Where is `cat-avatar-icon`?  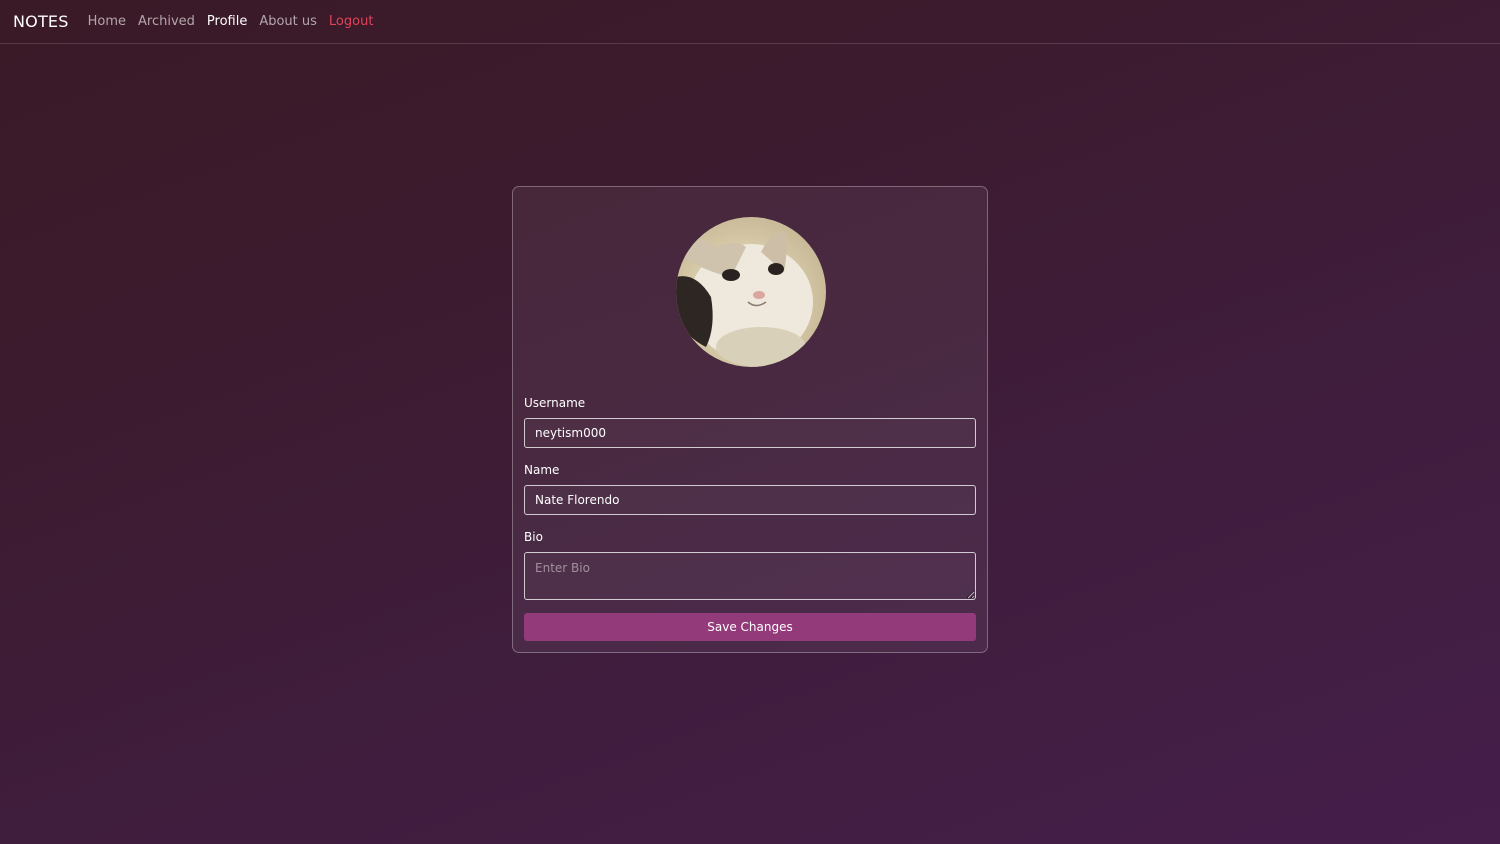
cat-avatar-icon is located at coordinates (751, 292).